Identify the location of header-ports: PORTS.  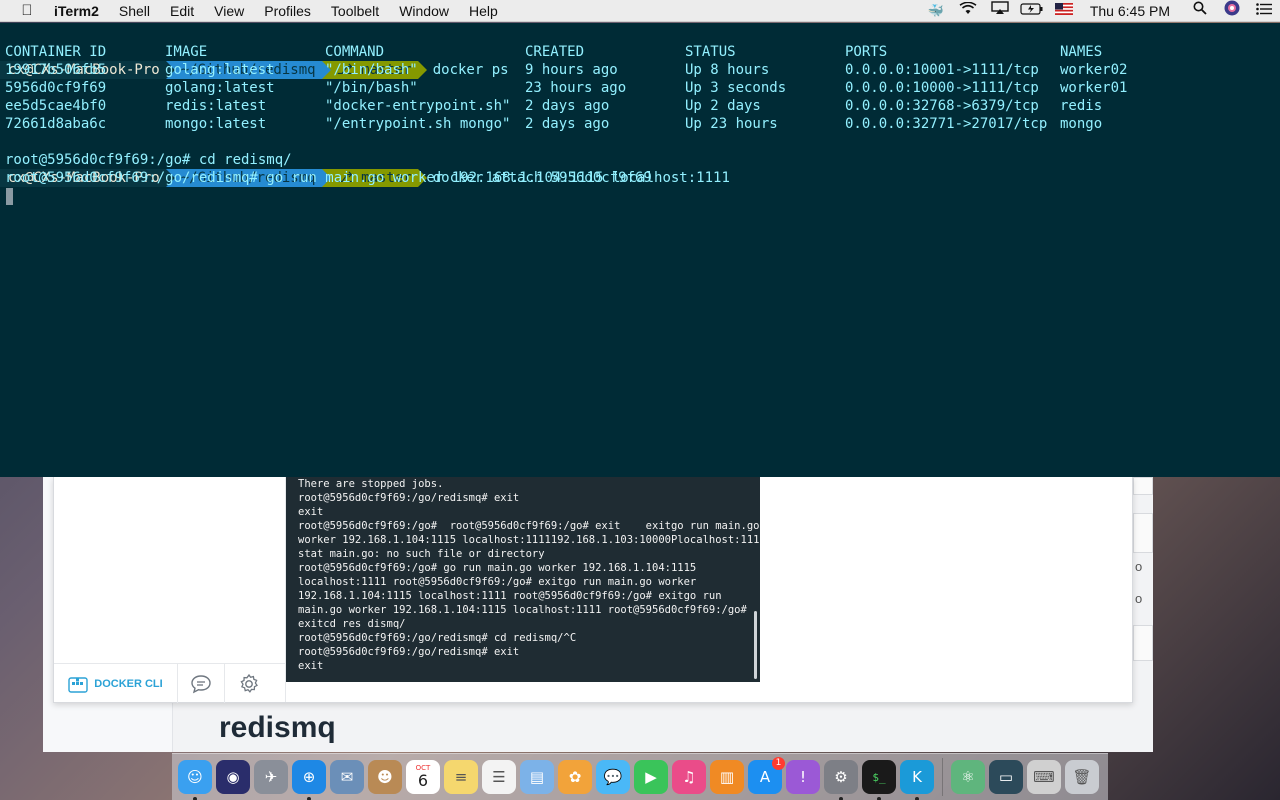
(866, 52).